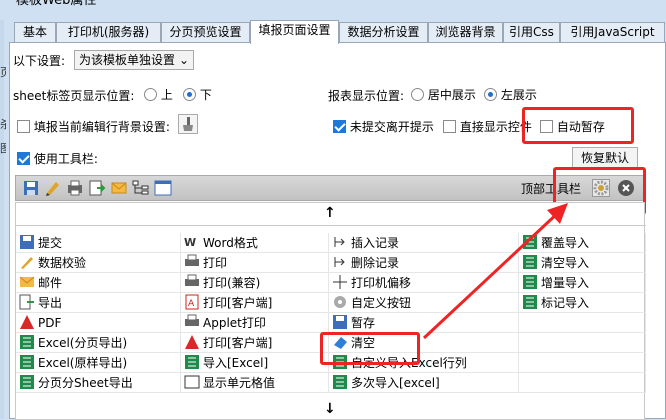 The image size is (666, 420). What do you see at coordinates (578, 125) in the screenshot?
I see `highlight-box-autosave` at bounding box center [578, 125].